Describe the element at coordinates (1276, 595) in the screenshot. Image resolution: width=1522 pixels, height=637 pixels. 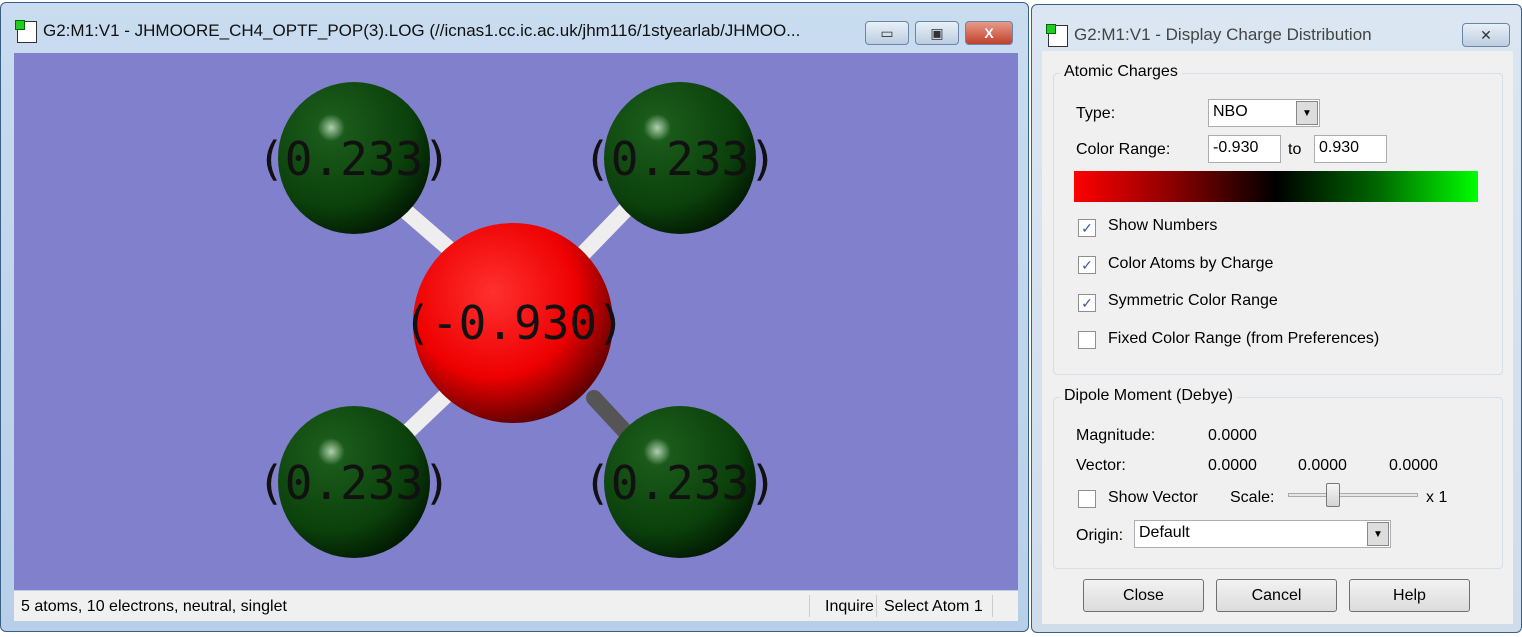
I see `cancel-button: Cancel` at that location.